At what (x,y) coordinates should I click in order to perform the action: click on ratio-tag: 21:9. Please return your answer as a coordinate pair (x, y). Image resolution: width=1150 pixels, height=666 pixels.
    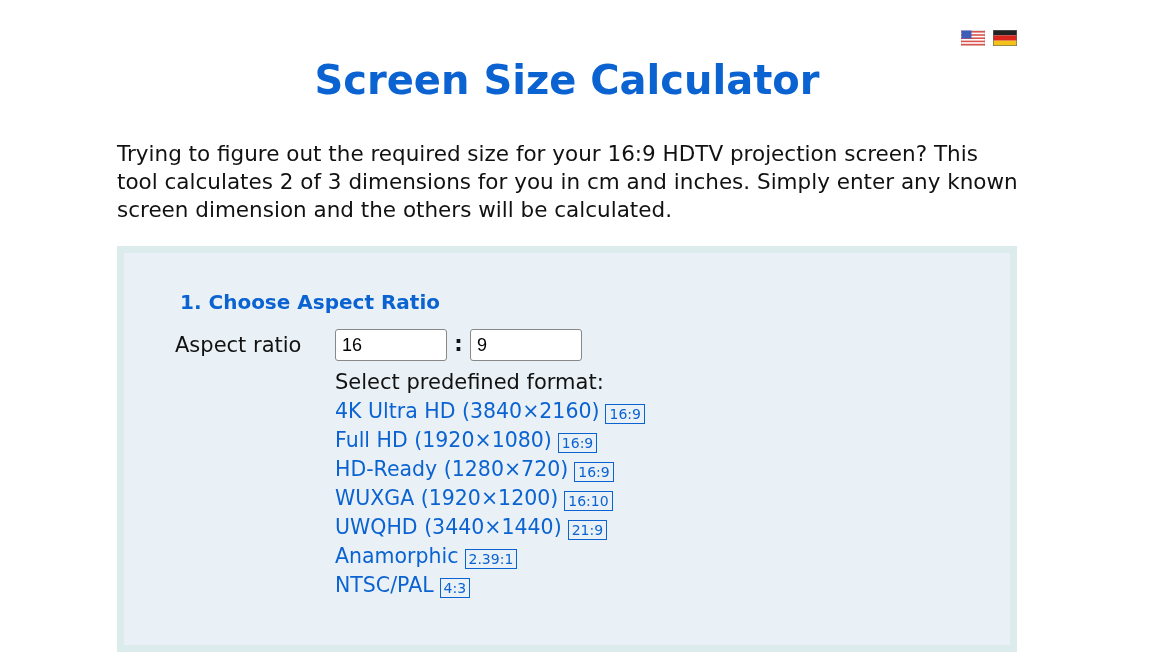
    Looking at the image, I should click on (587, 529).